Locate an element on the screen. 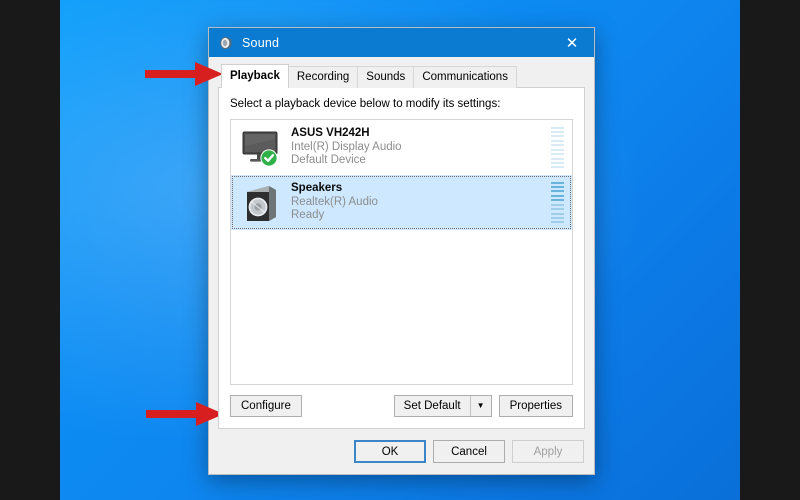 This screenshot has height=500, width=800. configure-button: Configure is located at coordinates (266, 406).